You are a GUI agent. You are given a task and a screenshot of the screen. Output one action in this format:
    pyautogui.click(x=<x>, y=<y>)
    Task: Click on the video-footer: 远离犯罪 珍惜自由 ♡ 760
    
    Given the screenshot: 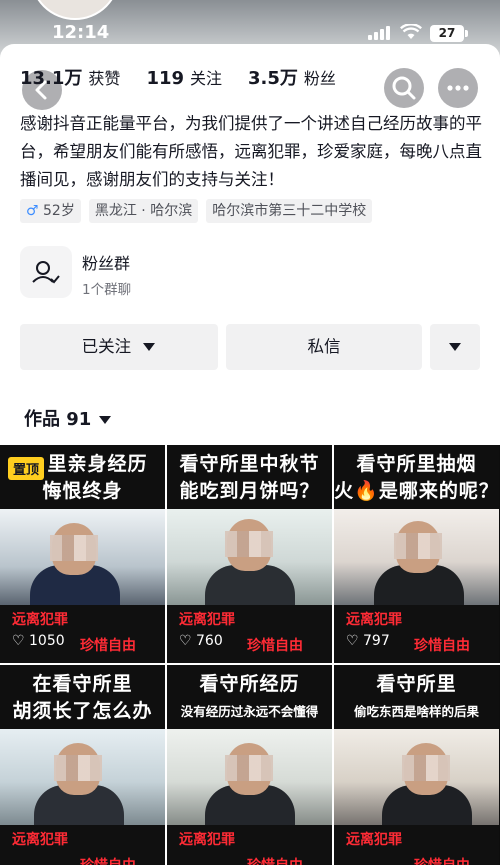 What is the action you would take?
    pyautogui.click(x=249, y=634)
    